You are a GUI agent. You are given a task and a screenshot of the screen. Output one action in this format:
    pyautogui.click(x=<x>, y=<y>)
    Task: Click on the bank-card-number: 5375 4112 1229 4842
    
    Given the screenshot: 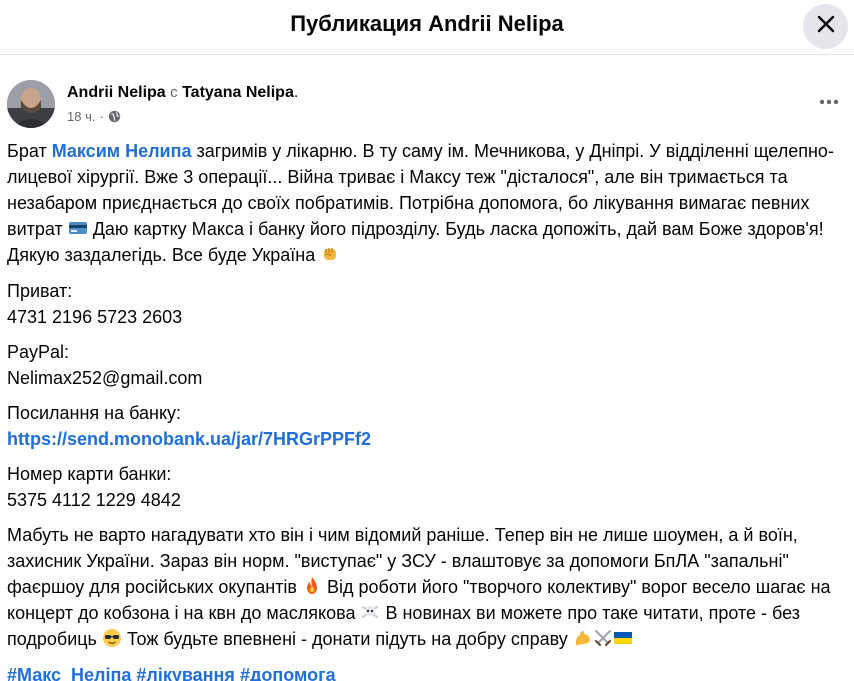 What is the action you would take?
    pyautogui.click(x=94, y=500)
    